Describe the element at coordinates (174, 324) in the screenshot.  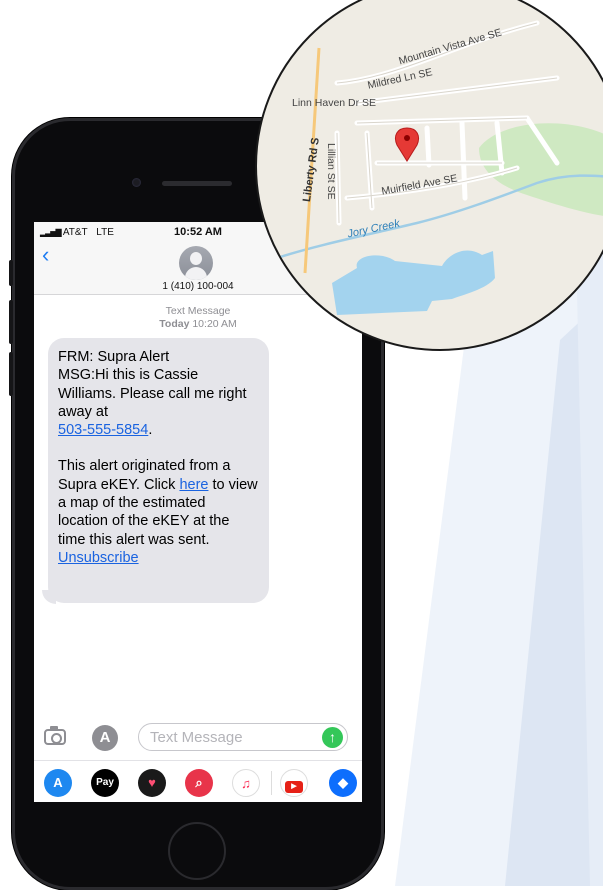
I see `message-day: Today` at that location.